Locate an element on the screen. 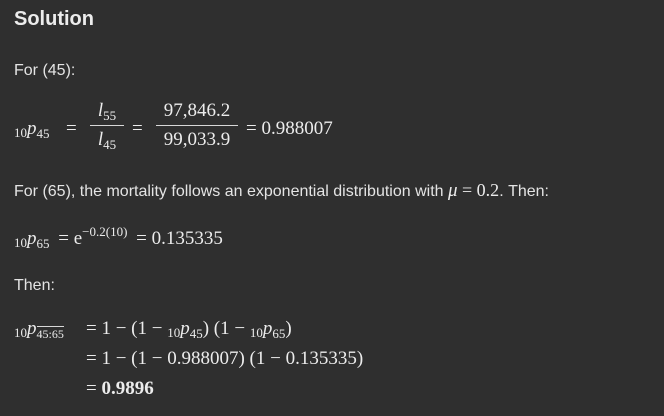 The image size is (664, 416). eq3-p: p is located at coordinates (32, 328).